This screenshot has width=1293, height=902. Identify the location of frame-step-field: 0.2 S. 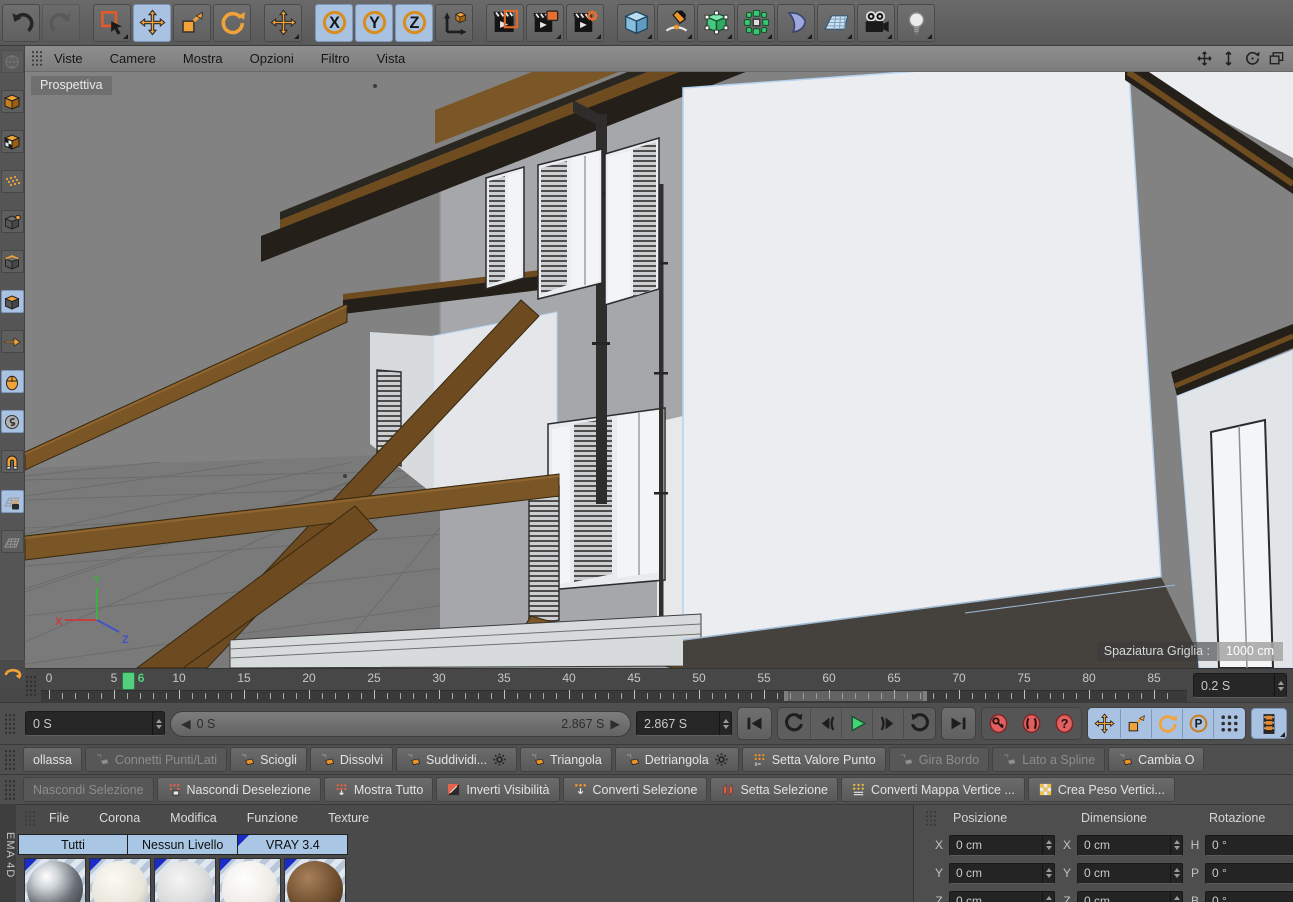
(1240, 685).